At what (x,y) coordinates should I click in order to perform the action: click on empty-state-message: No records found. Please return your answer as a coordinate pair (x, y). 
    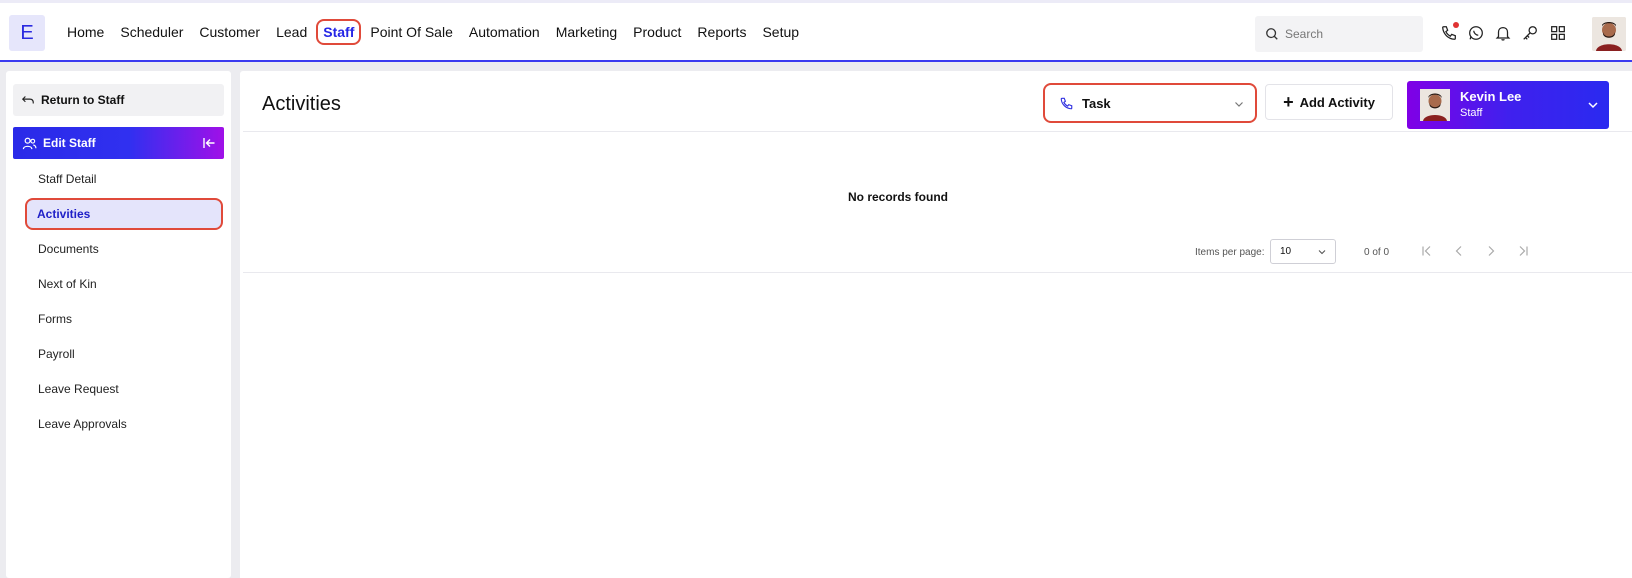
    Looking at the image, I should click on (897, 197).